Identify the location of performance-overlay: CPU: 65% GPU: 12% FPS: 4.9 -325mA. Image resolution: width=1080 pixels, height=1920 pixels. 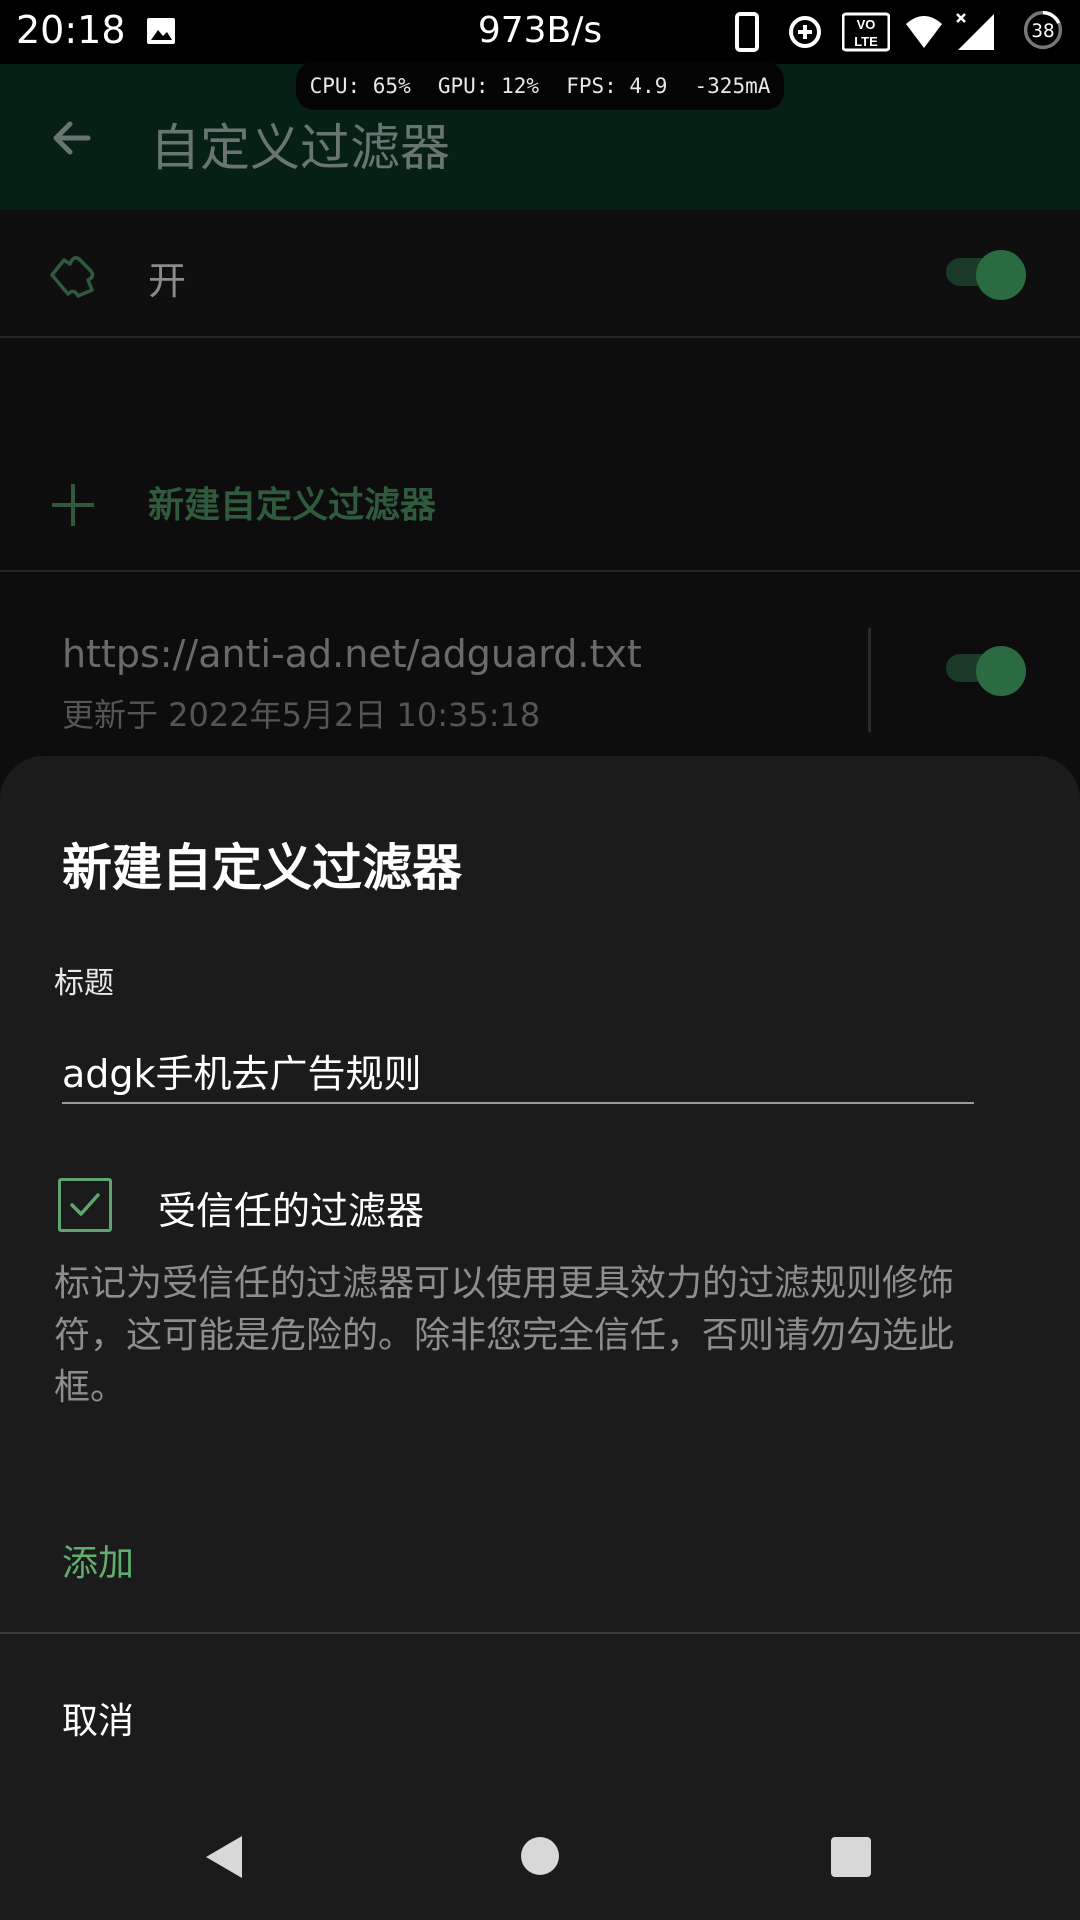
(540, 86).